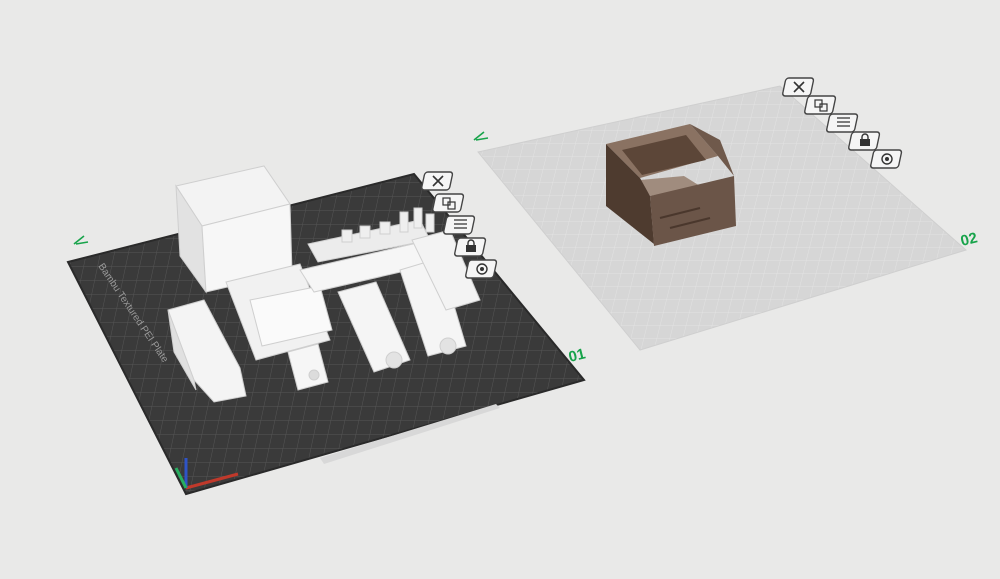 The width and height of the screenshot is (1000, 579). What do you see at coordinates (969, 239) in the screenshot?
I see `plate-02-label: 02` at bounding box center [969, 239].